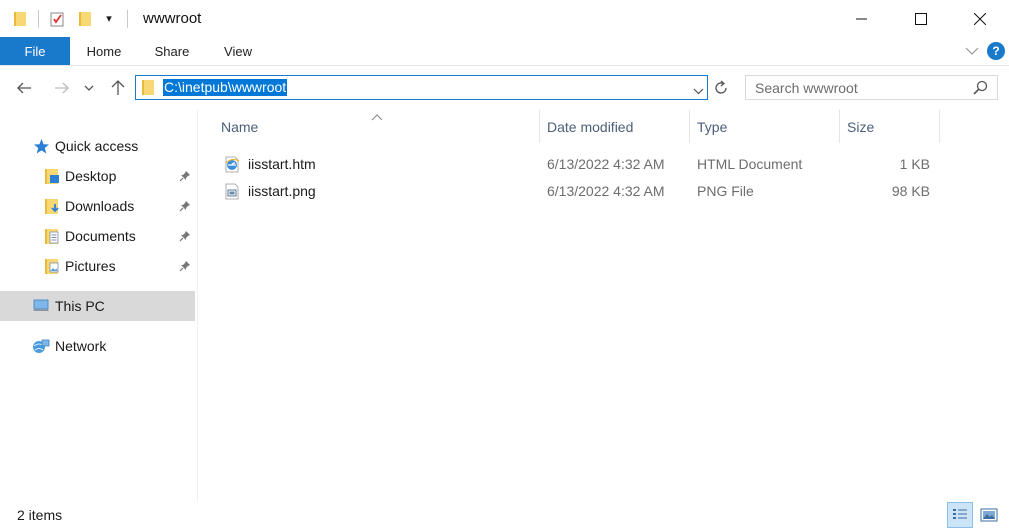  I want to click on ribbon-controls: ?, so click(985, 51).